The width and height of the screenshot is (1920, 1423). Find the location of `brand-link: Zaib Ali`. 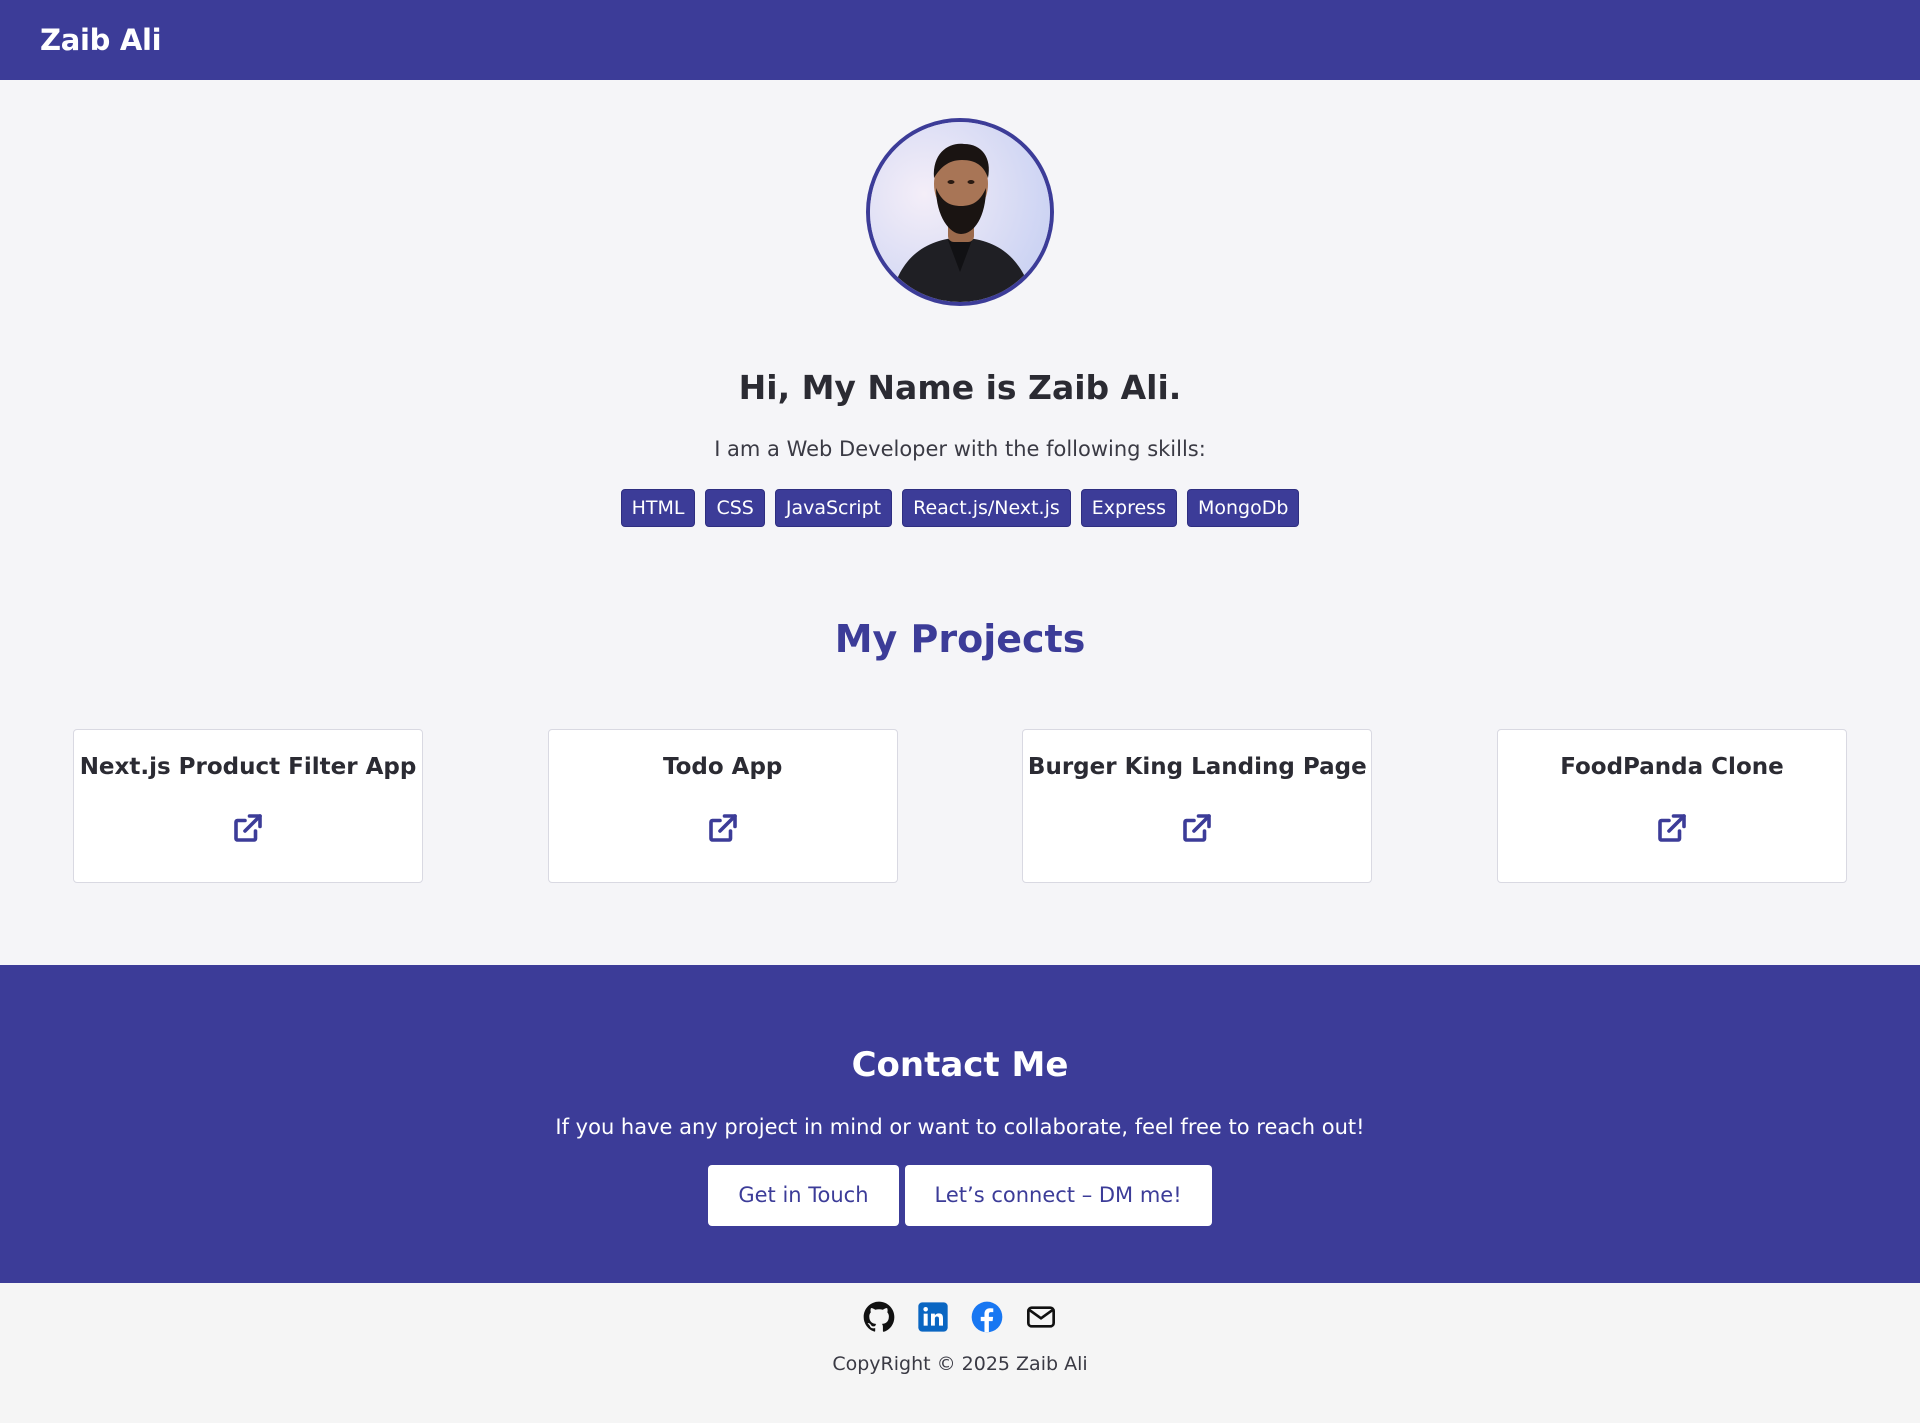

brand-link: Zaib Ali is located at coordinates (101, 40).